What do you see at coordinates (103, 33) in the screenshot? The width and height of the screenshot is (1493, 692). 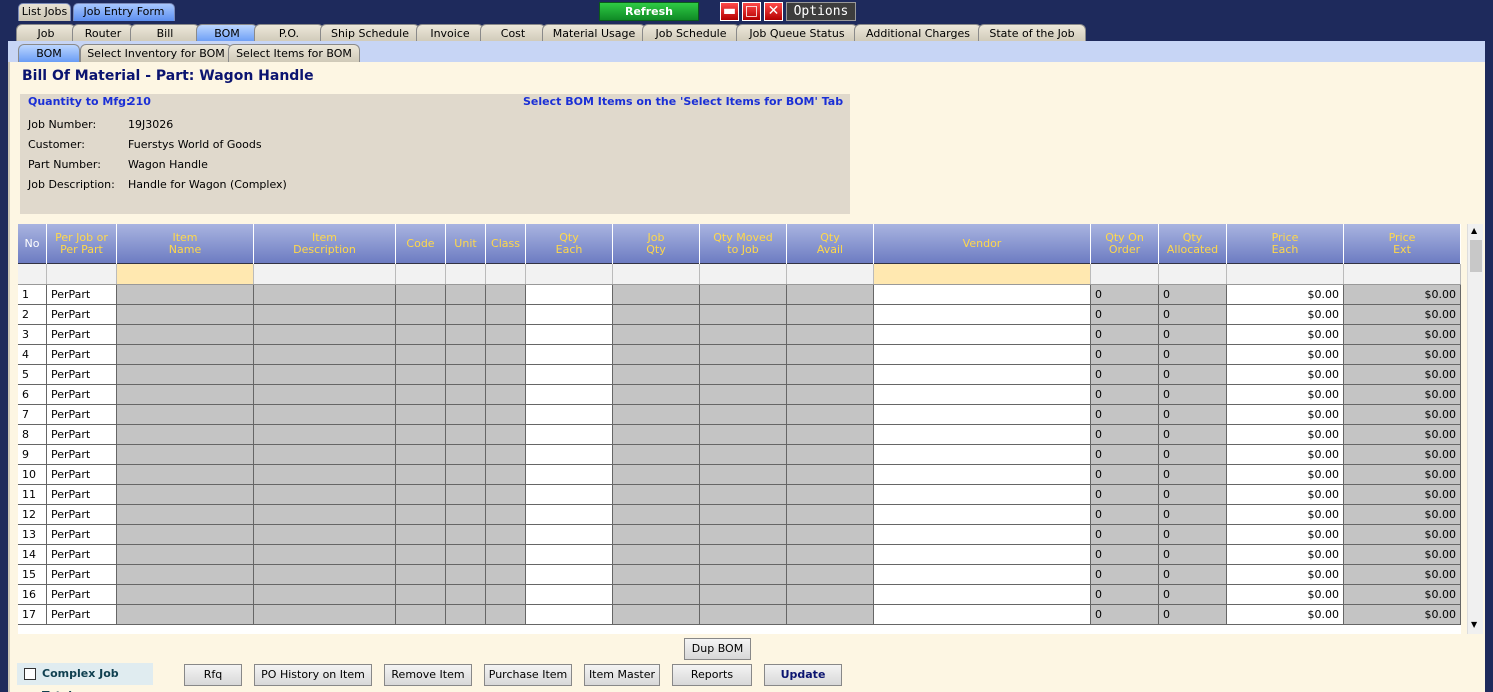 I see `tab-router: Router` at bounding box center [103, 33].